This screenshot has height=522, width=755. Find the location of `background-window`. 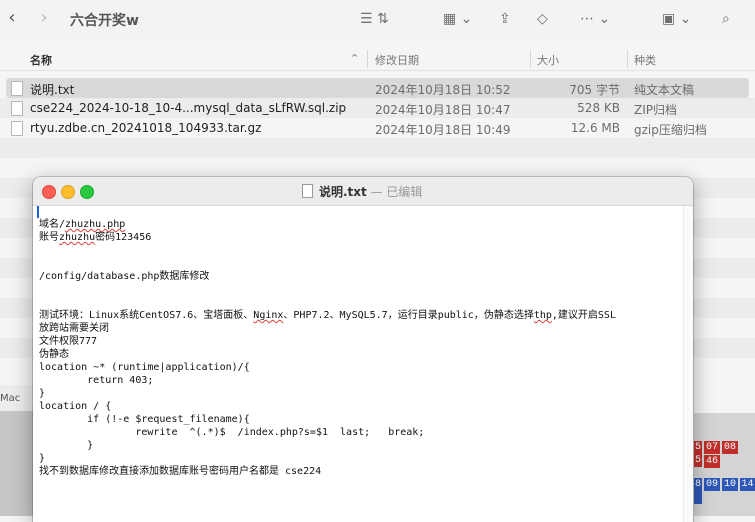

background-window is located at coordinates (17, 463).